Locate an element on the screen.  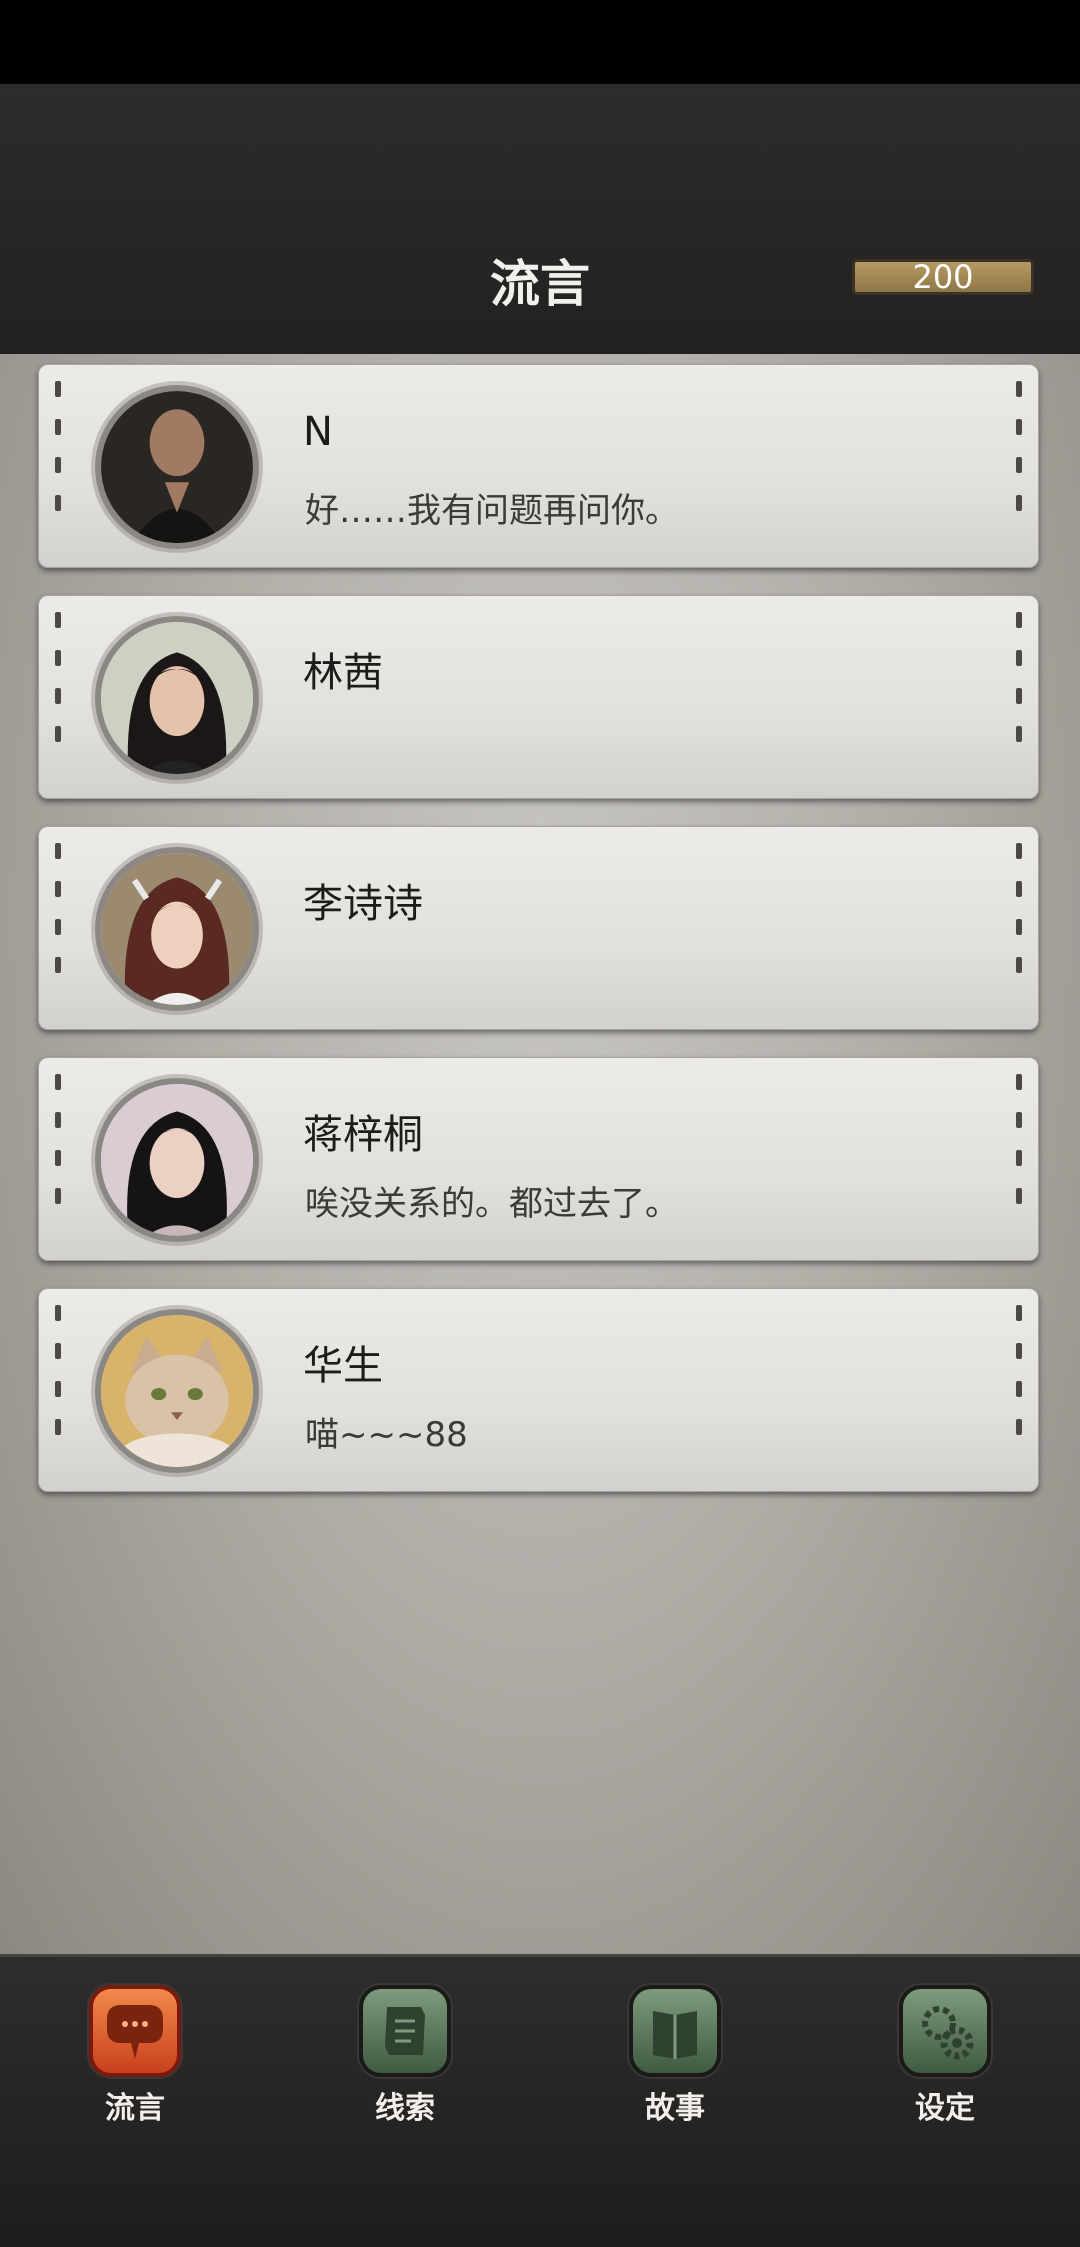
book-icon is located at coordinates (675, 2031).